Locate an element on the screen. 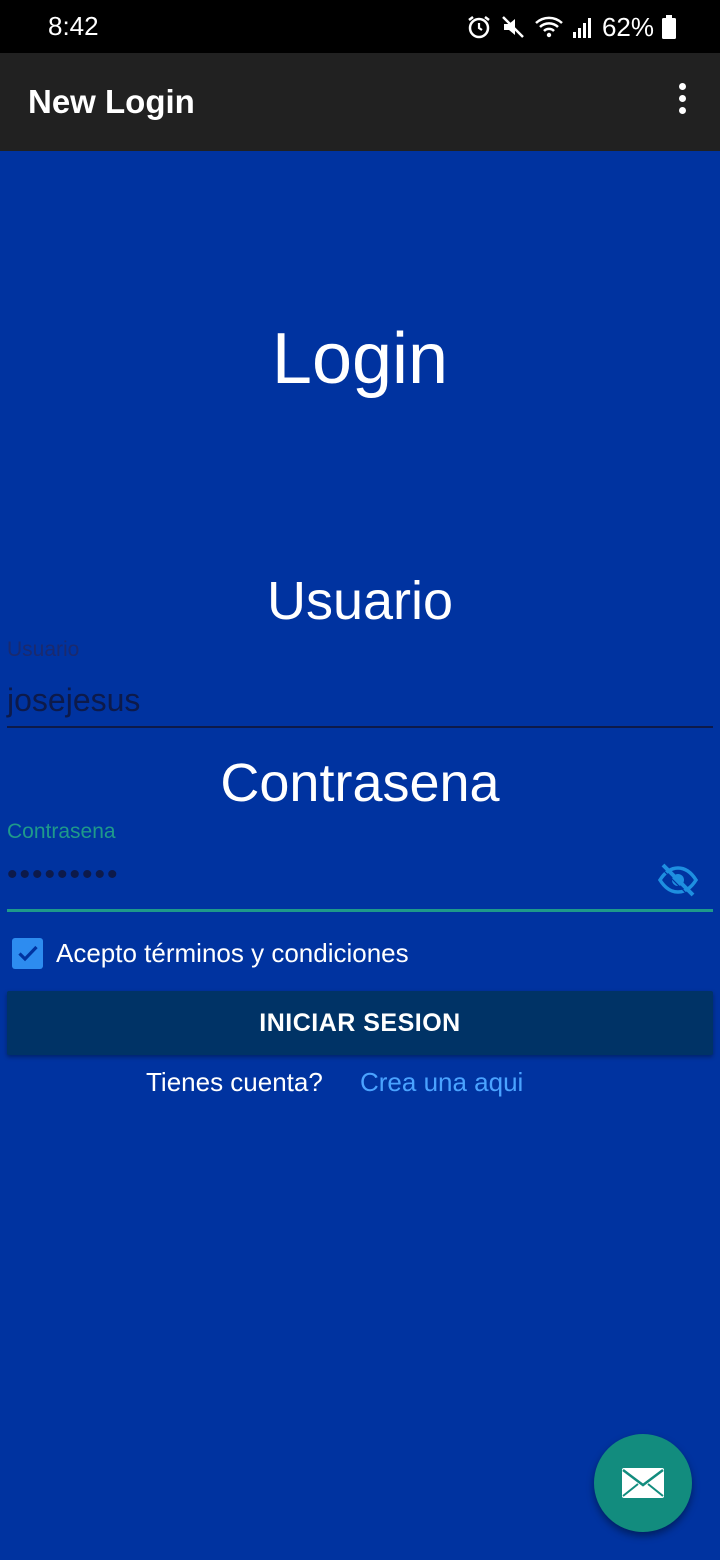 This screenshot has height=1560, width=720. check-icon is located at coordinates (27, 953).